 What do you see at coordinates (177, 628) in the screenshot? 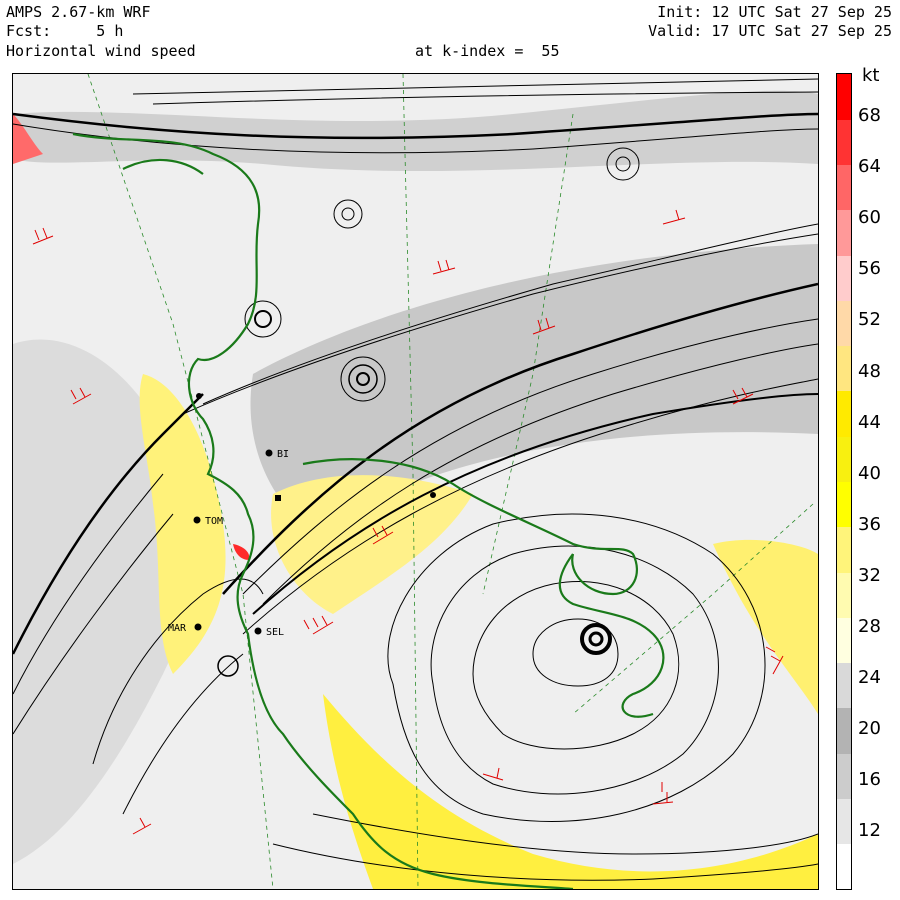
I see `station-label-mar: MAR` at bounding box center [177, 628].